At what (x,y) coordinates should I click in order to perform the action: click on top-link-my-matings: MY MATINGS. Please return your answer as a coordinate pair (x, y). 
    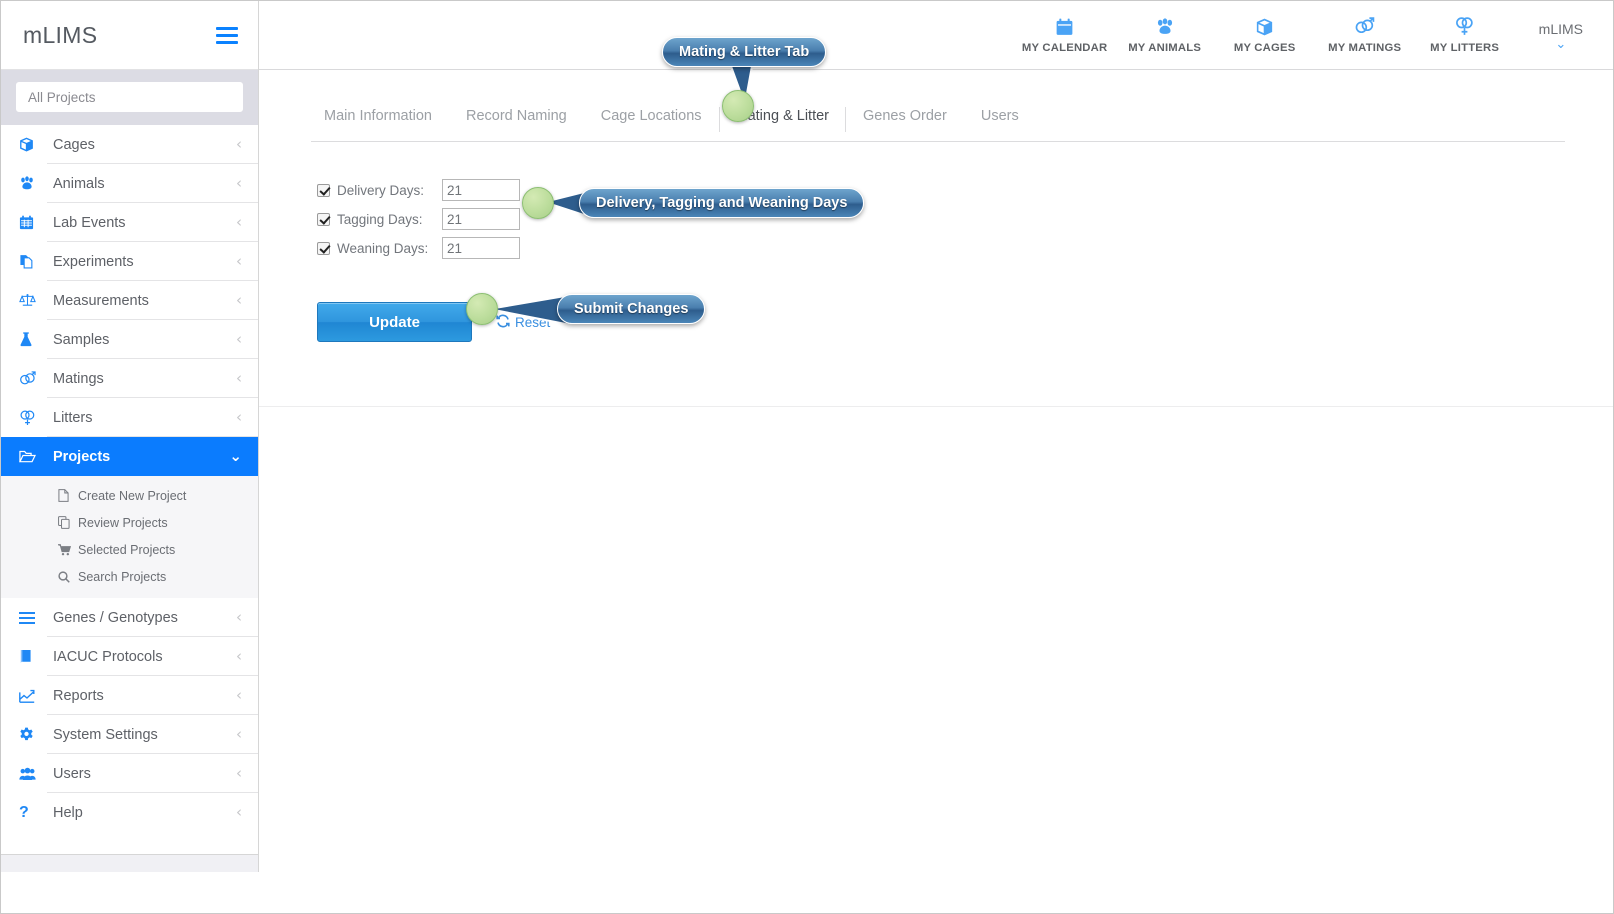
    Looking at the image, I should click on (1365, 35).